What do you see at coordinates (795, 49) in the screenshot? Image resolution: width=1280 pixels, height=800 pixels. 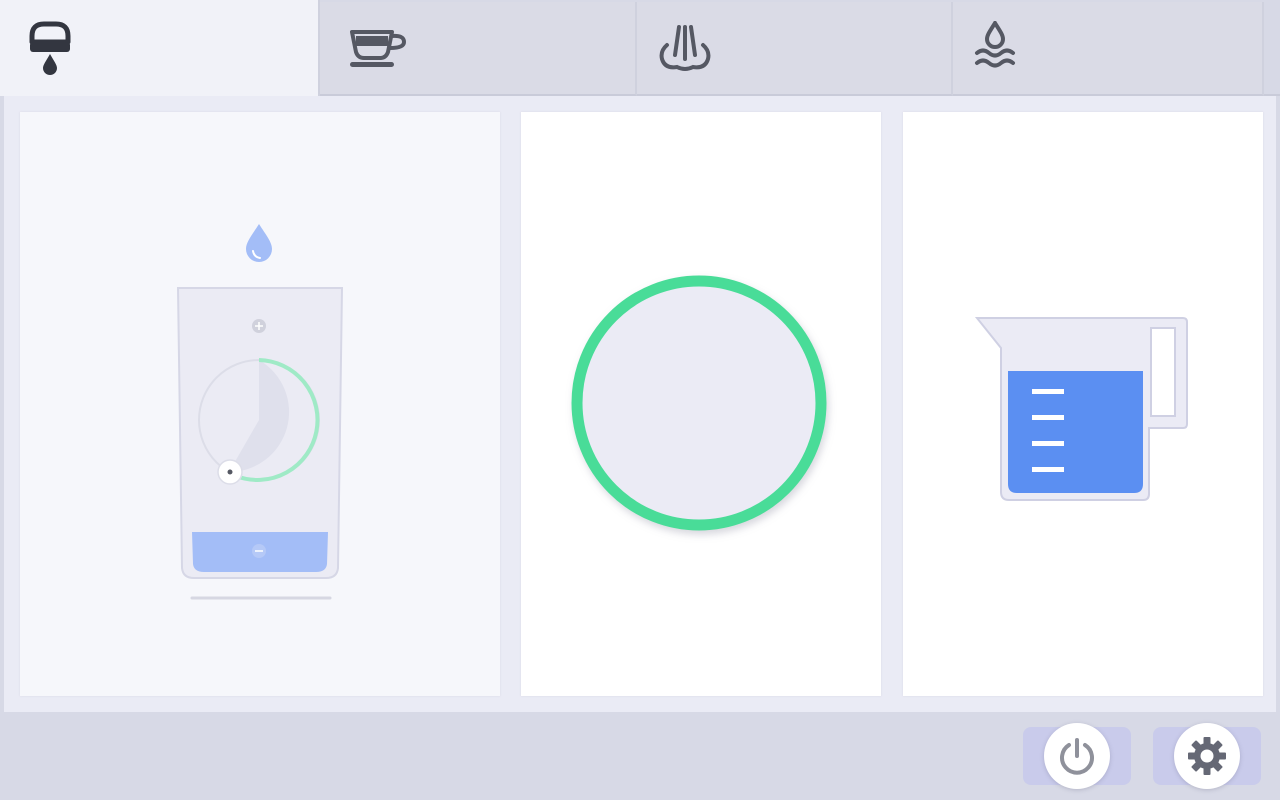 I see `tab-steam` at bounding box center [795, 49].